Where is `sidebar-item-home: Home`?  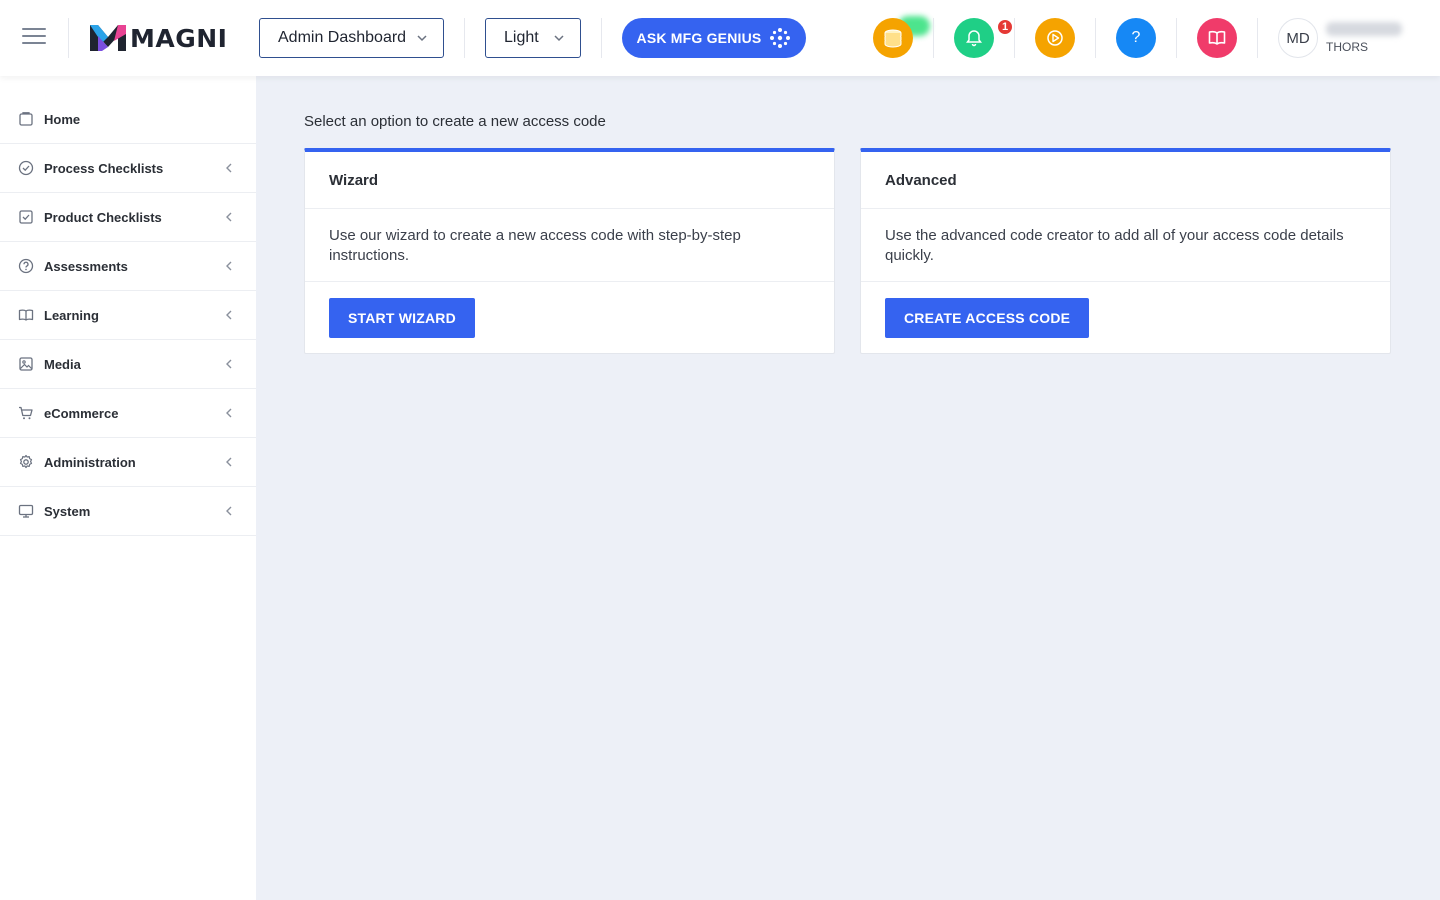
sidebar-item-home: Home is located at coordinates (128, 119).